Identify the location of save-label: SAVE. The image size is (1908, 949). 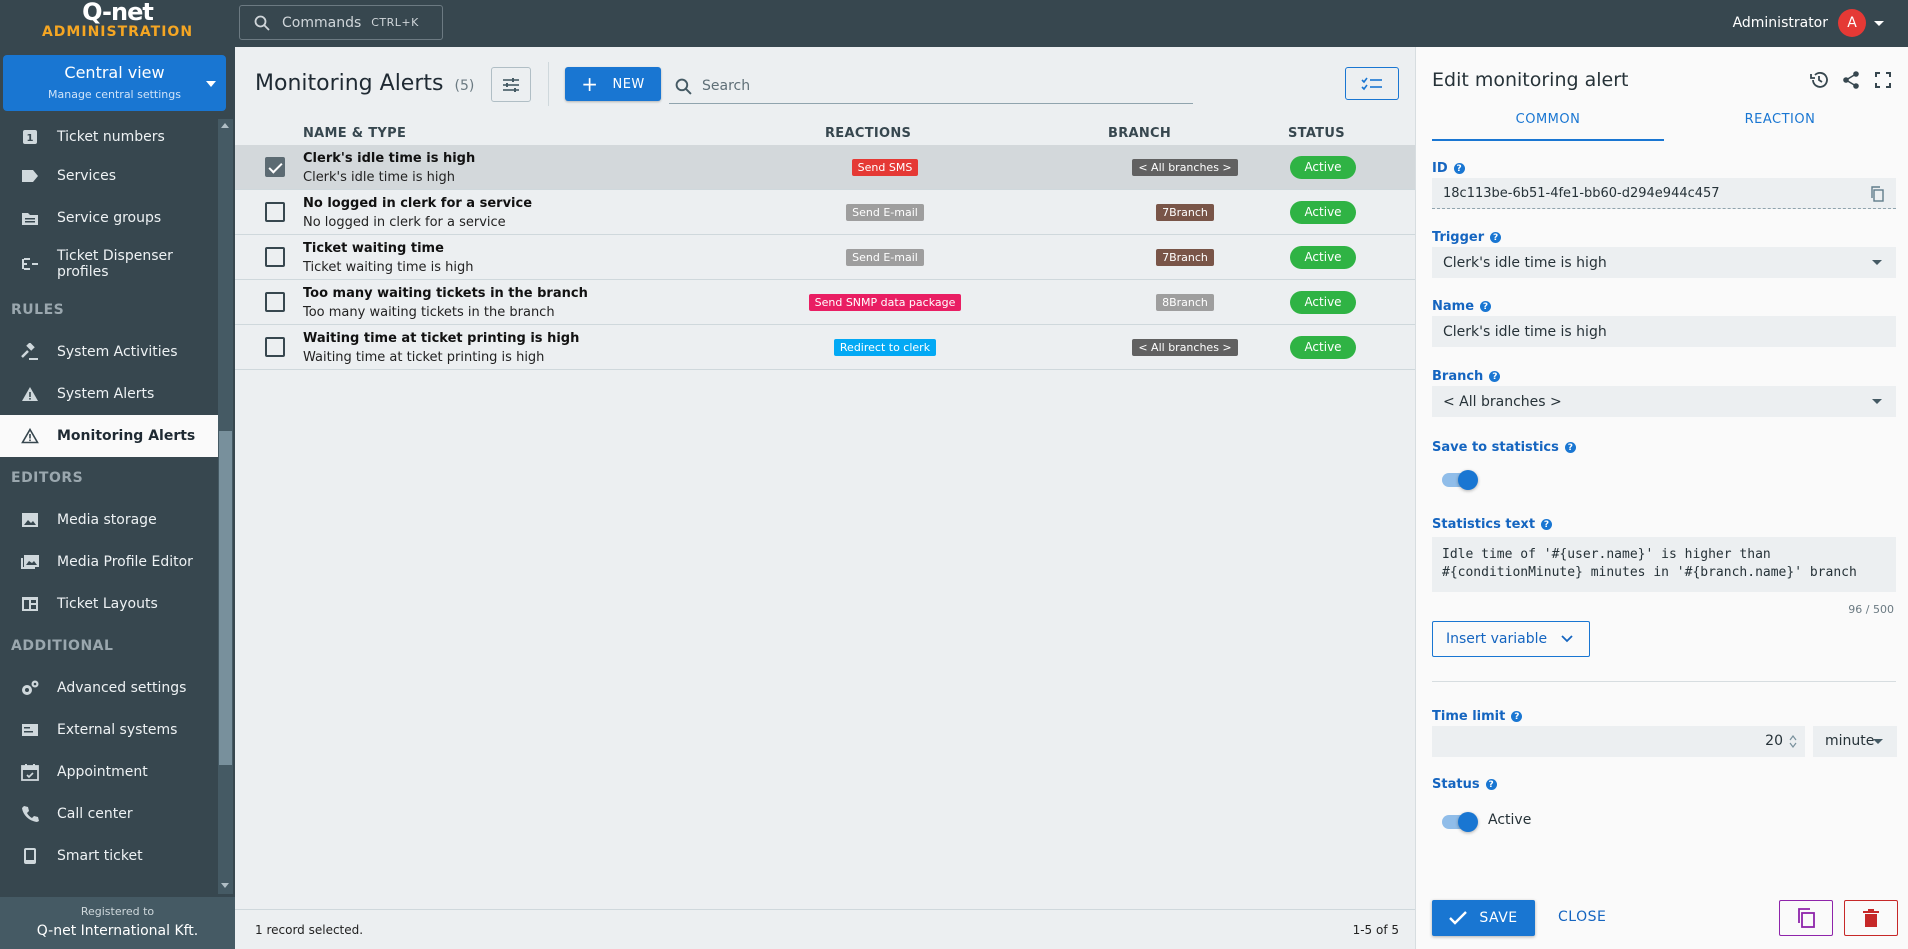
(1498, 918).